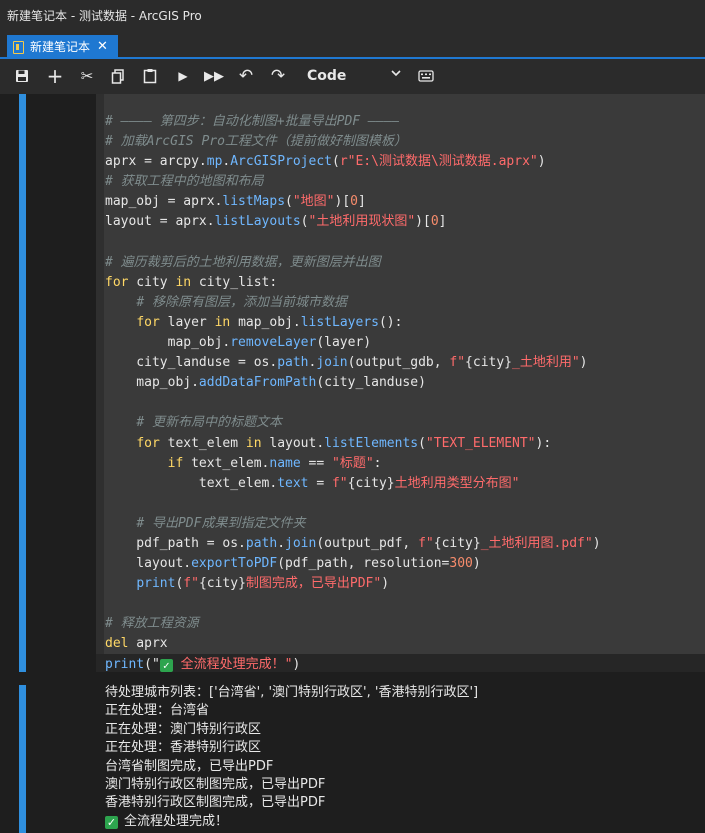 This screenshot has height=833, width=705. I want to click on code-token: for, so click(148, 443).